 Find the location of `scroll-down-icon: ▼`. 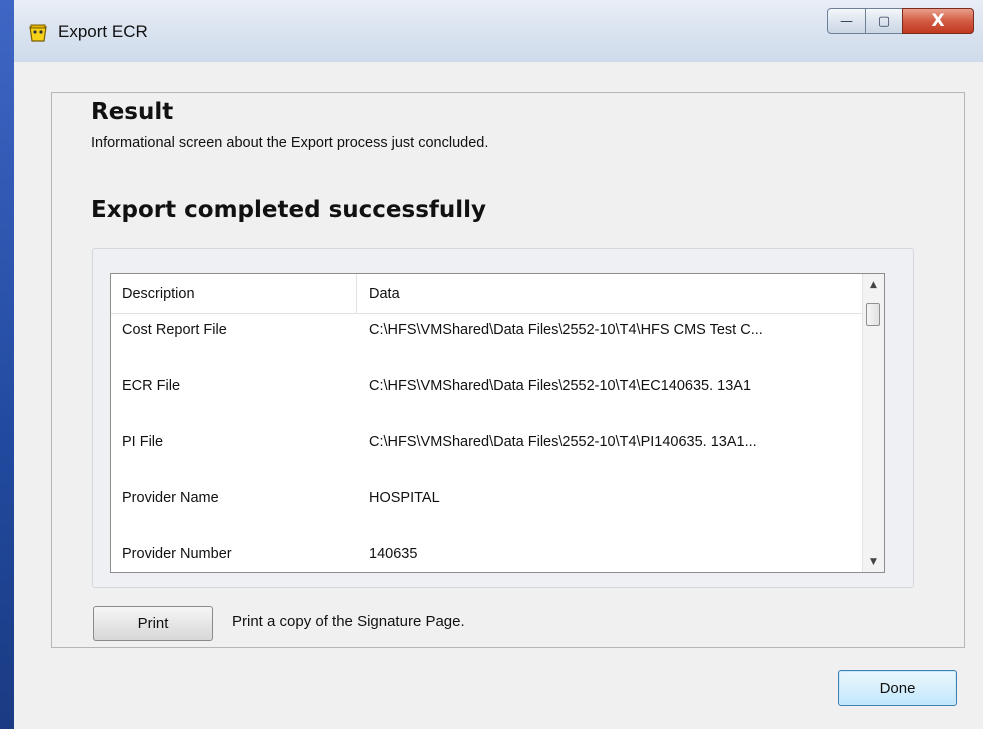

scroll-down-icon: ▼ is located at coordinates (873, 561).